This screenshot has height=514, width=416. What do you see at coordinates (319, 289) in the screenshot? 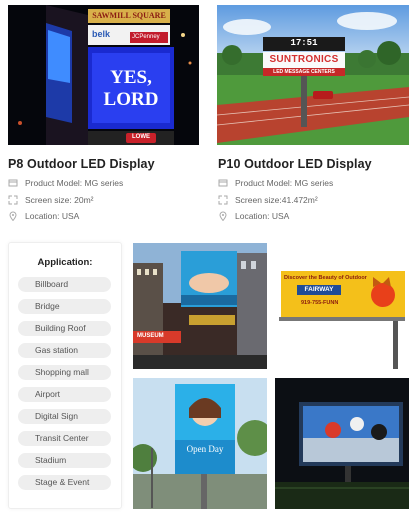
I see `billboard-brand: FAIRWAY` at bounding box center [319, 289].